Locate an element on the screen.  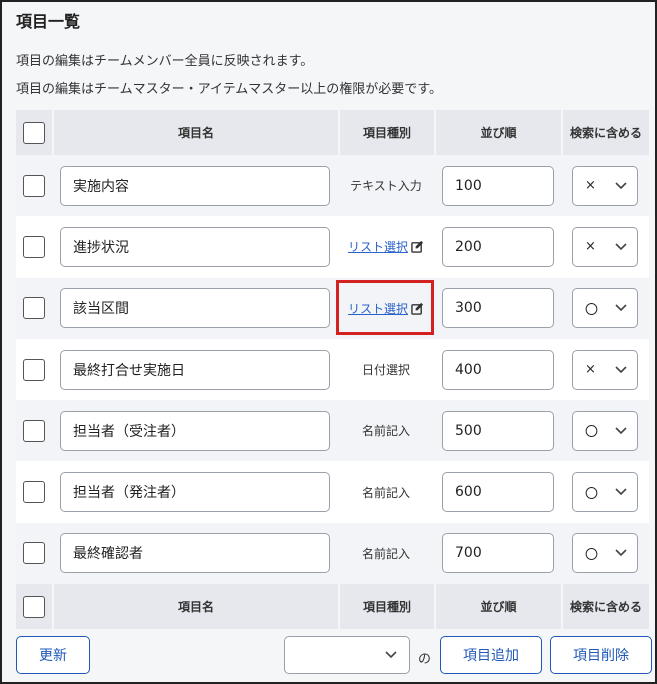
item-order-input: 600 is located at coordinates (498, 492).